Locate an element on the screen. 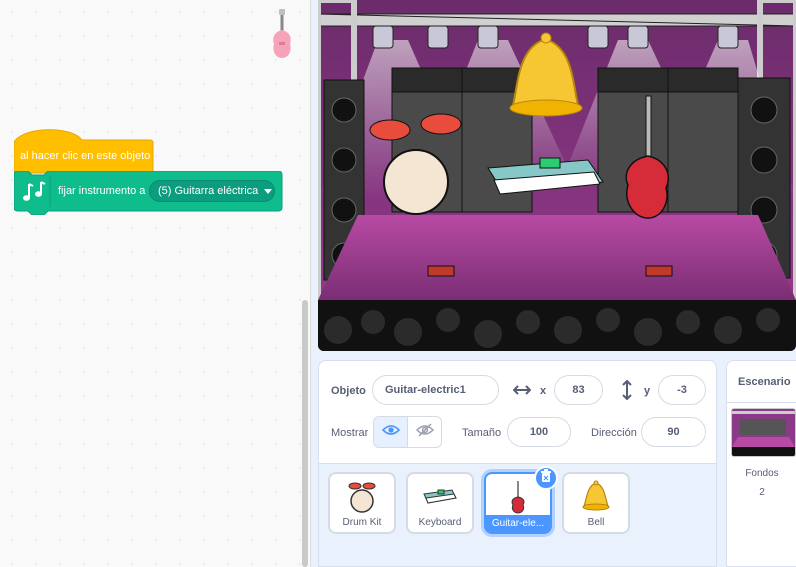 The width and height of the screenshot is (796, 567). direction-field: 90 is located at coordinates (673, 432).